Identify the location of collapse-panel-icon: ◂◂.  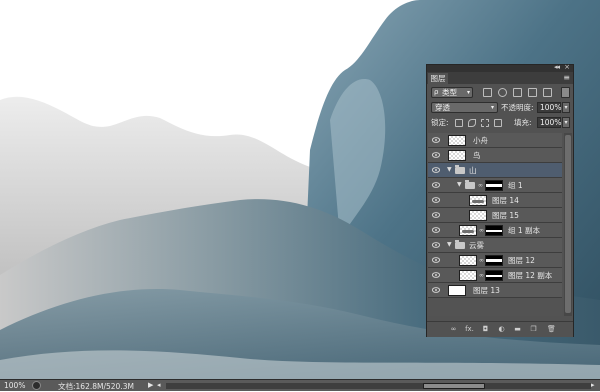
(557, 67).